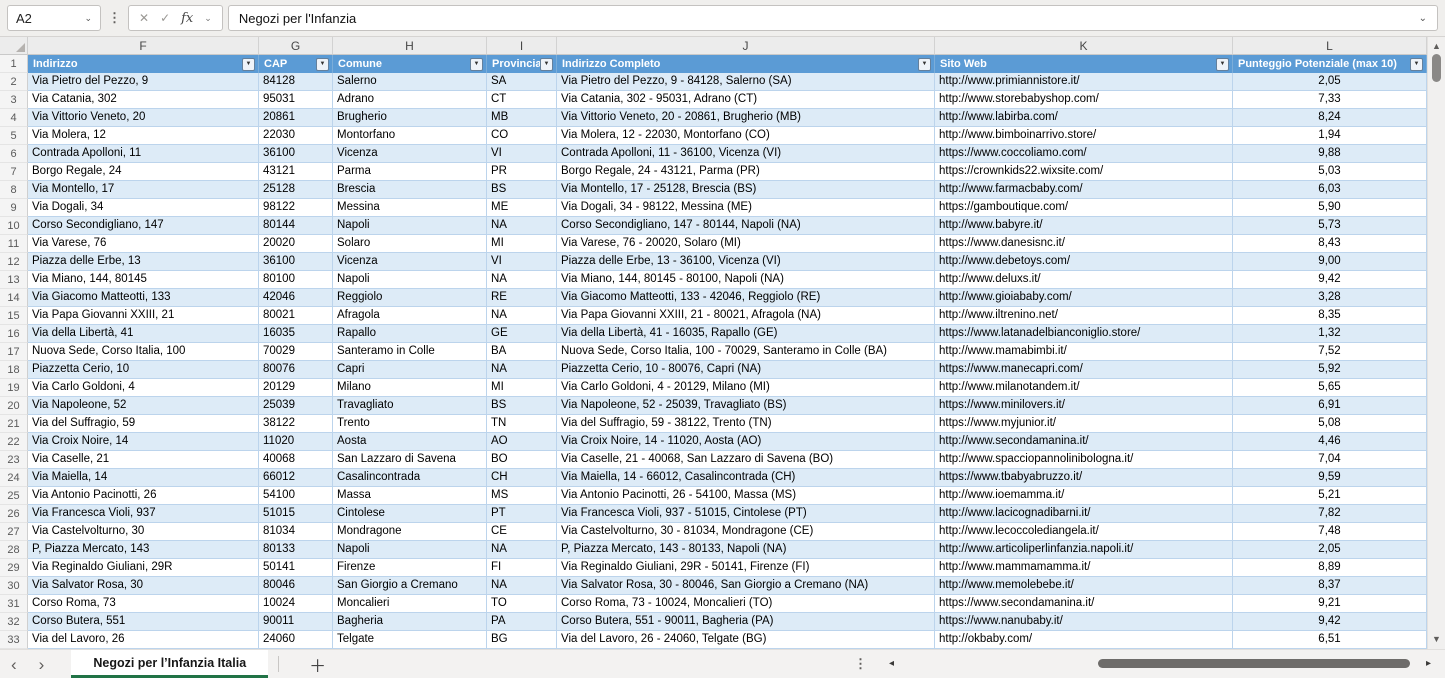 The height and width of the screenshot is (678, 1445). What do you see at coordinates (143, 226) in the screenshot?
I see `cell: Corso Secondigliano, 147` at bounding box center [143, 226].